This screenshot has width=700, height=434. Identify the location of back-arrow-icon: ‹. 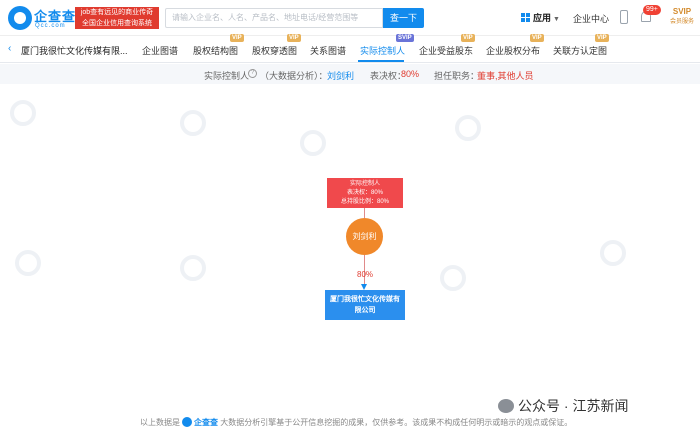
(9, 48).